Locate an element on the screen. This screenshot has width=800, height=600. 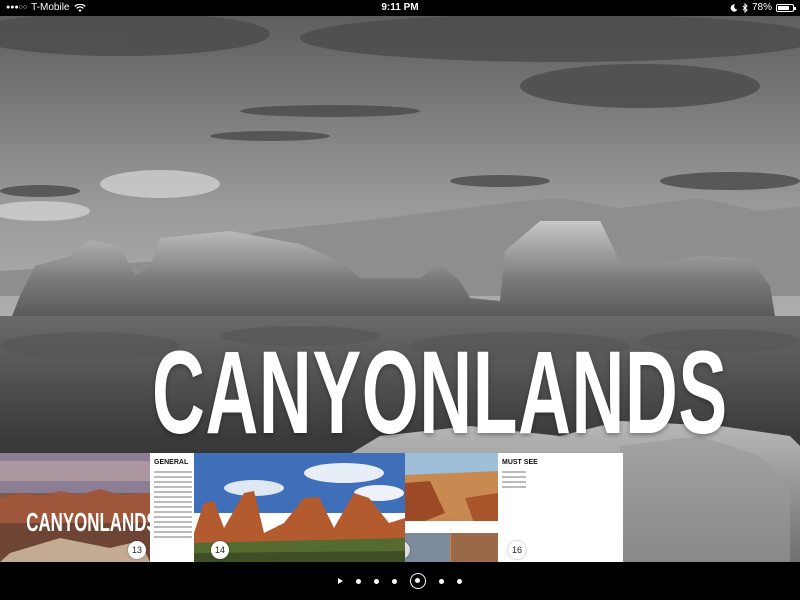
page-15-photo is located at coordinates (451, 507).